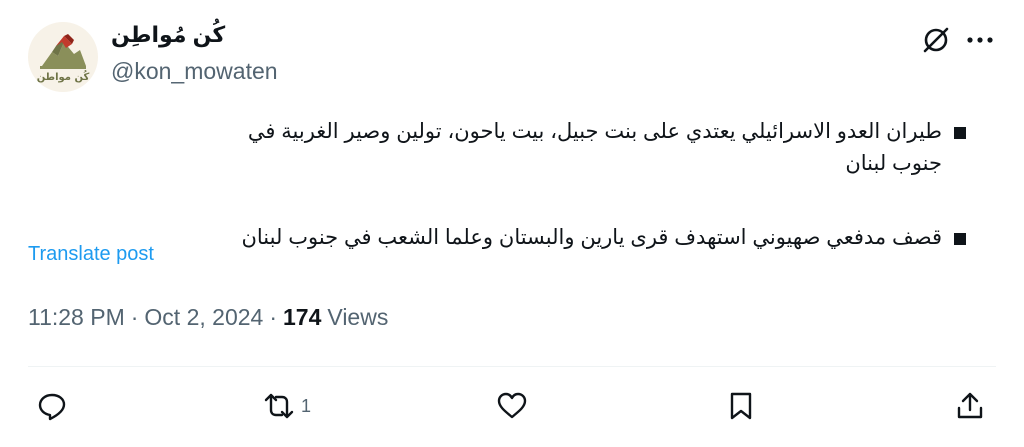 Image resolution: width=1024 pixels, height=447 pixels. Describe the element at coordinates (358, 317) in the screenshot. I see `views-label: Views` at that location.